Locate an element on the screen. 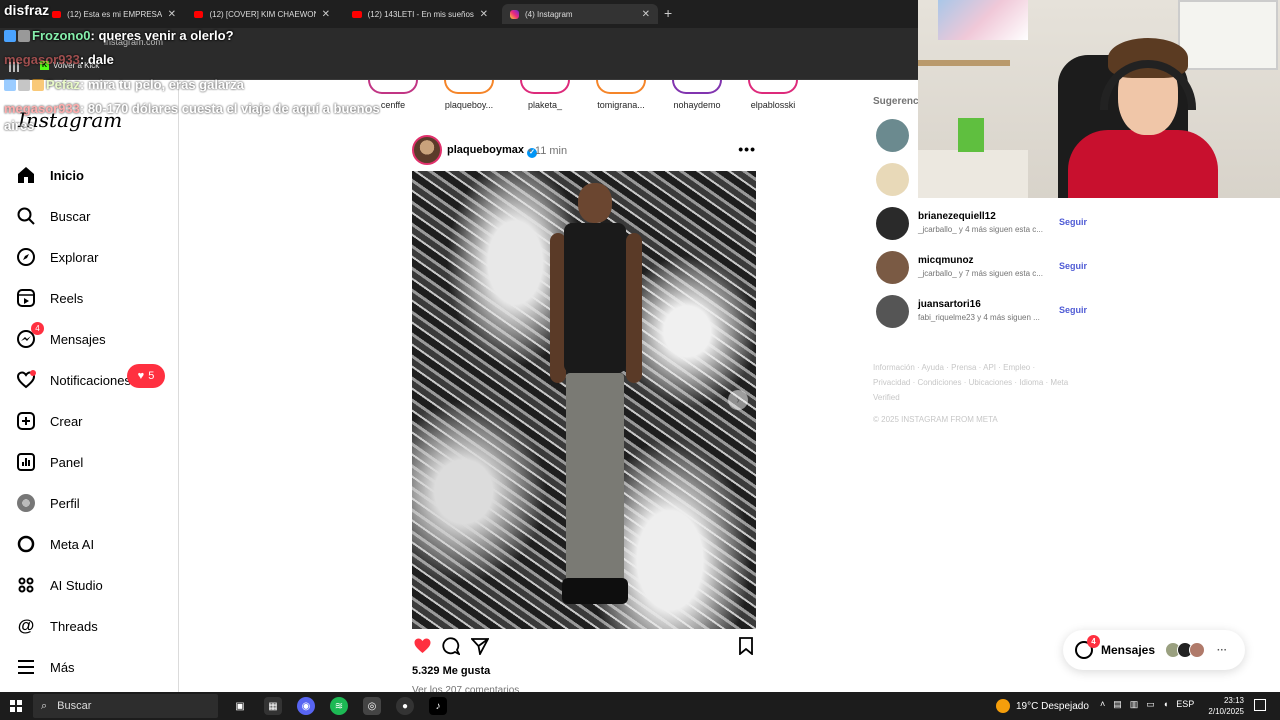  bookmark-icon is located at coordinates (746, 646).